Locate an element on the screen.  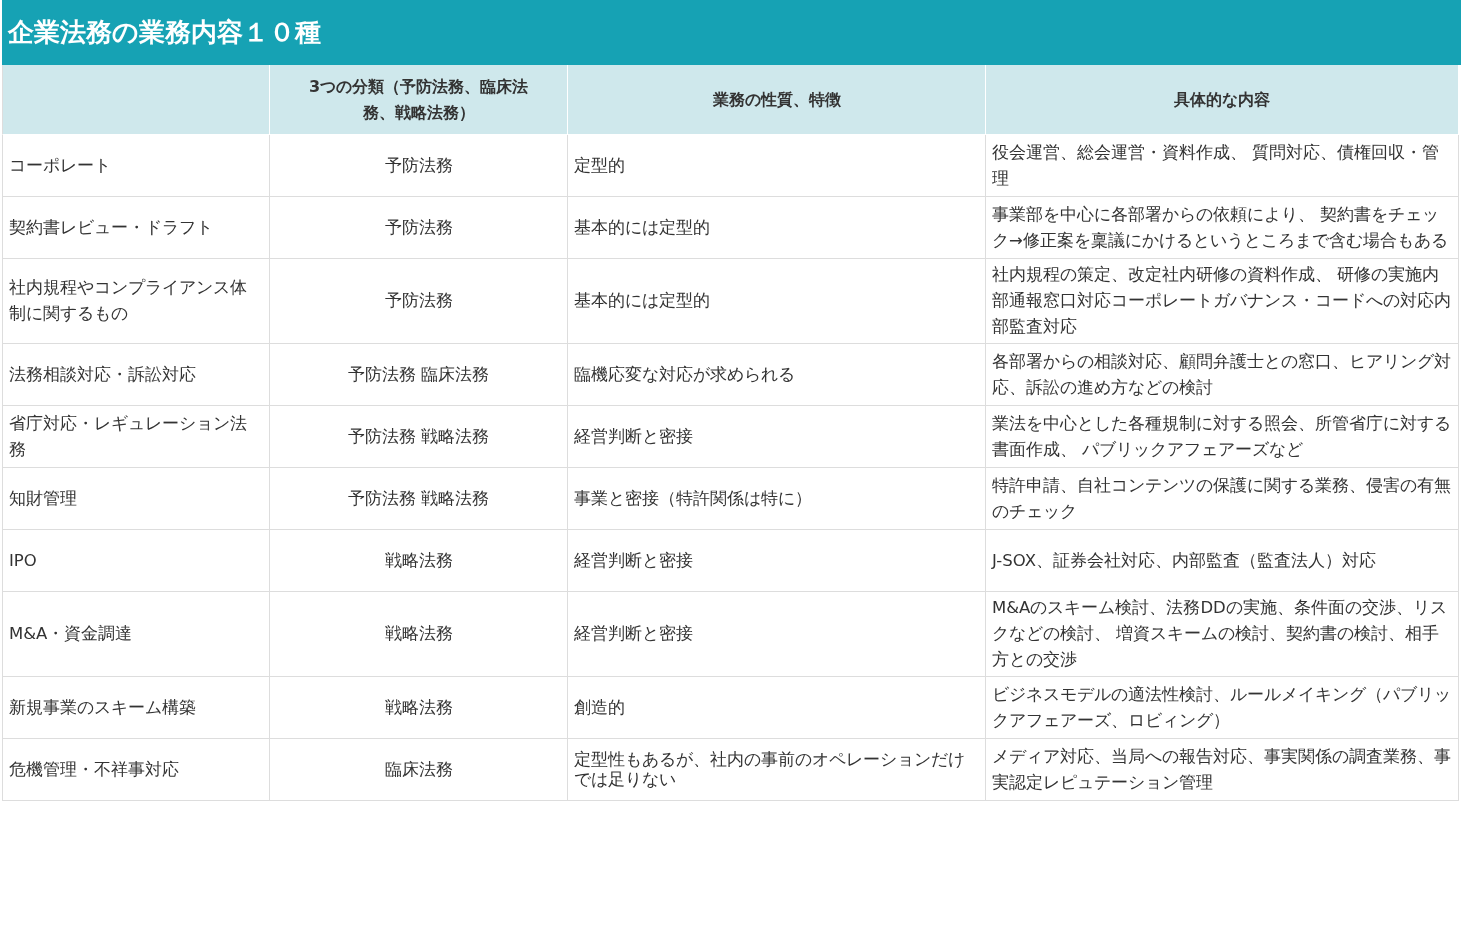
table-title: 企業法務の業務内容１０種 is located at coordinates (164, 32).